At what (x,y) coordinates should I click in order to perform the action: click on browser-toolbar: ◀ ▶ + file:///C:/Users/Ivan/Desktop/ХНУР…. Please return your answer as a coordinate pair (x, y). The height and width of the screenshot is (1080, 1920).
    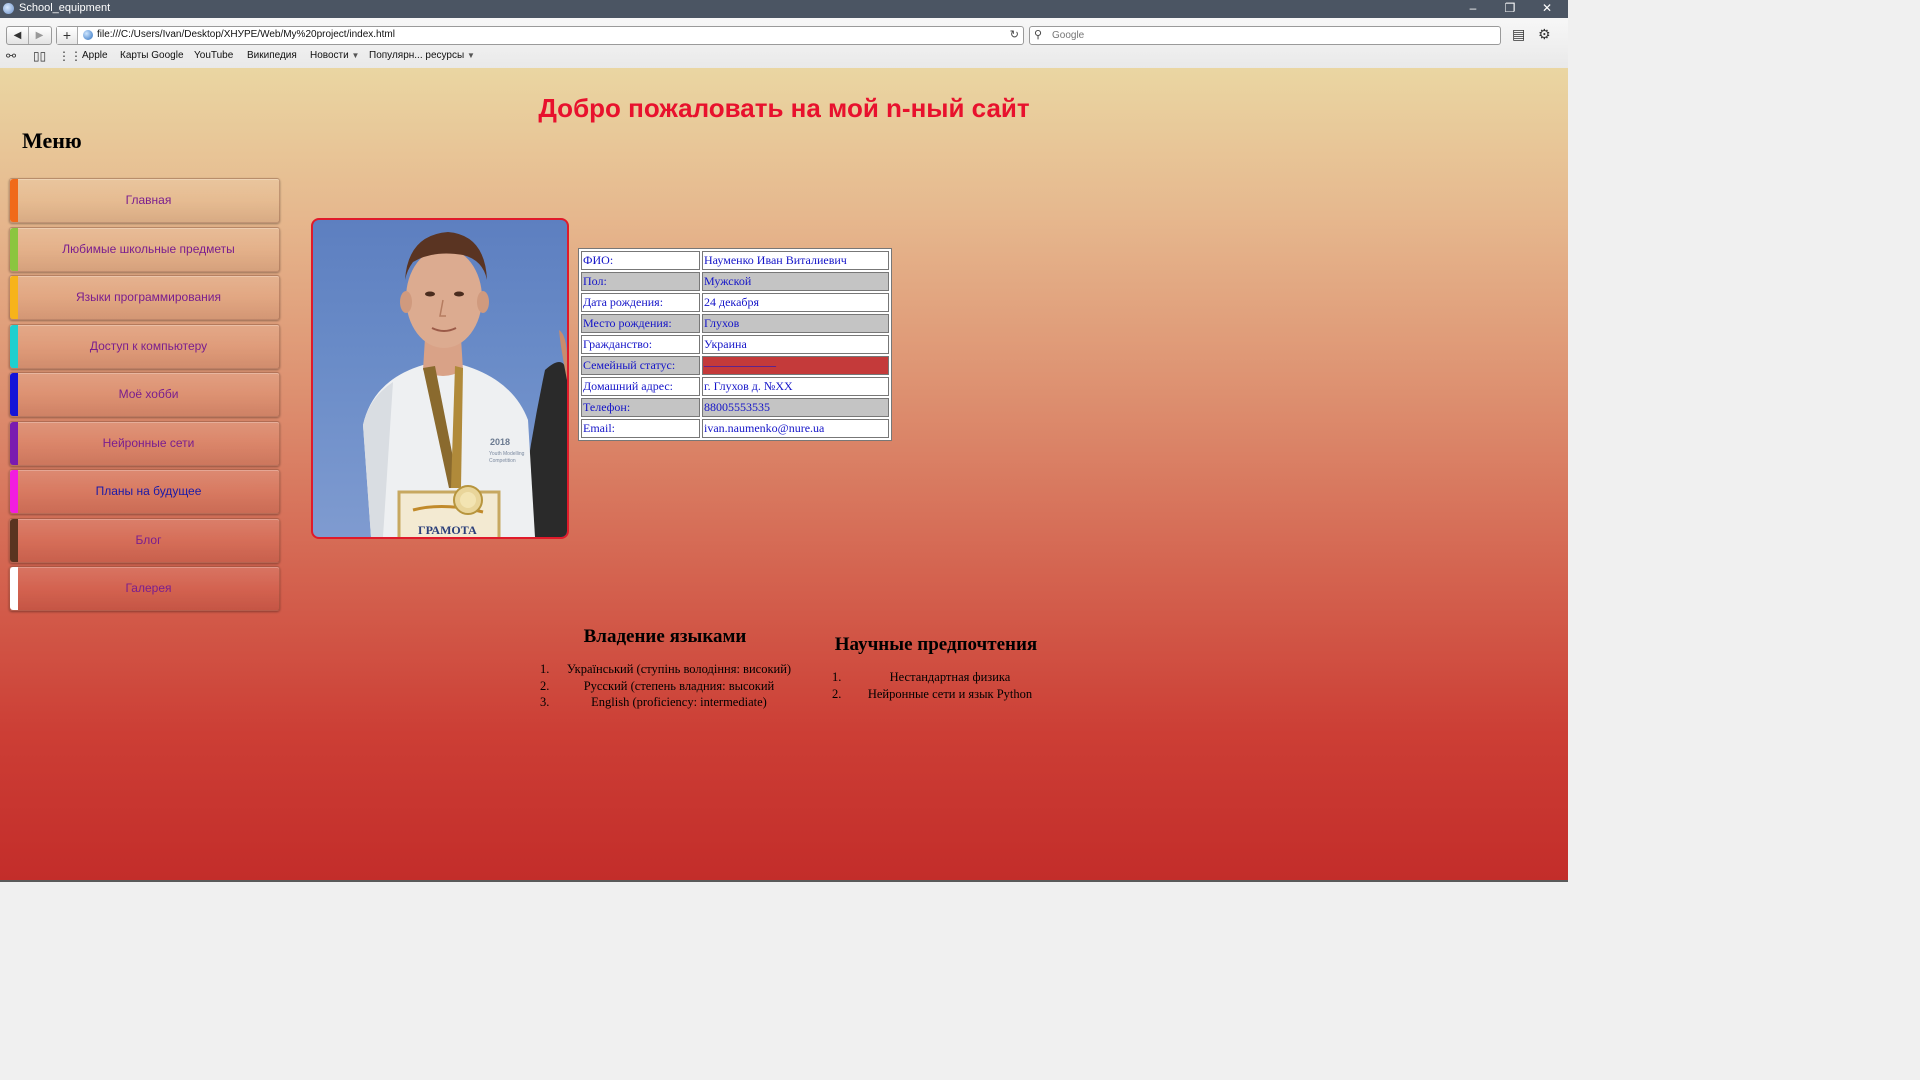
    Looking at the image, I should click on (784, 43).